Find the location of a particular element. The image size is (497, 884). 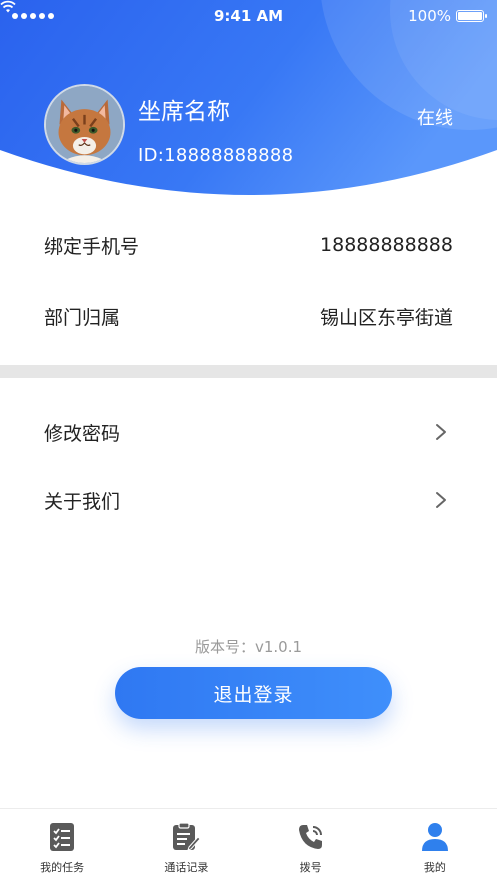

agent-name: 坐席名称 is located at coordinates (184, 112).